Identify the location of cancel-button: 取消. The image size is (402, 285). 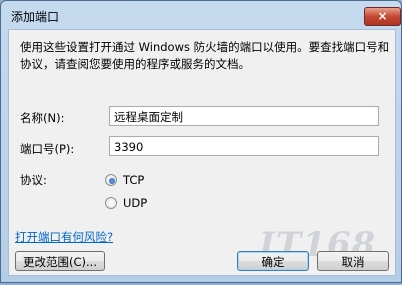
(353, 261).